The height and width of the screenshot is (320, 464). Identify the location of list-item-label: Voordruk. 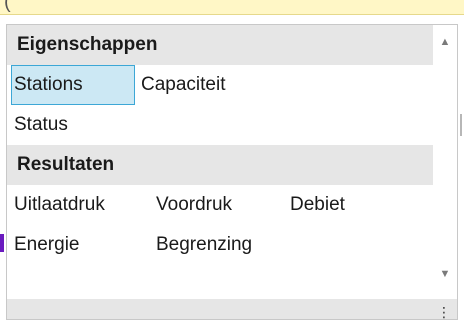
(194, 204).